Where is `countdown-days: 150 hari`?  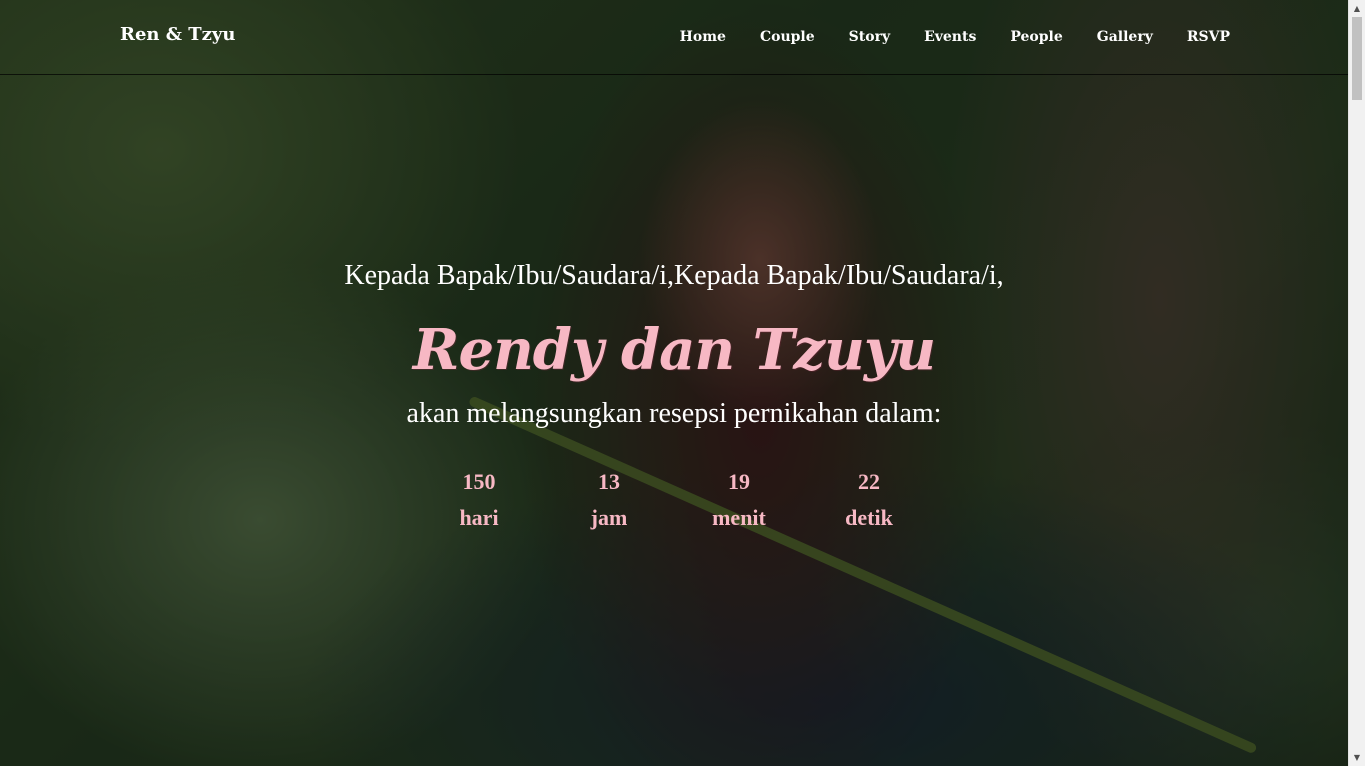 countdown-days: 150 hari is located at coordinates (479, 500).